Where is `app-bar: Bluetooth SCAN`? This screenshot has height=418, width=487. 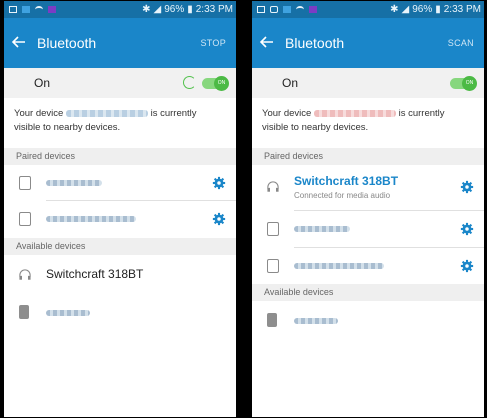
app-bar: Bluetooth SCAN is located at coordinates (368, 43).